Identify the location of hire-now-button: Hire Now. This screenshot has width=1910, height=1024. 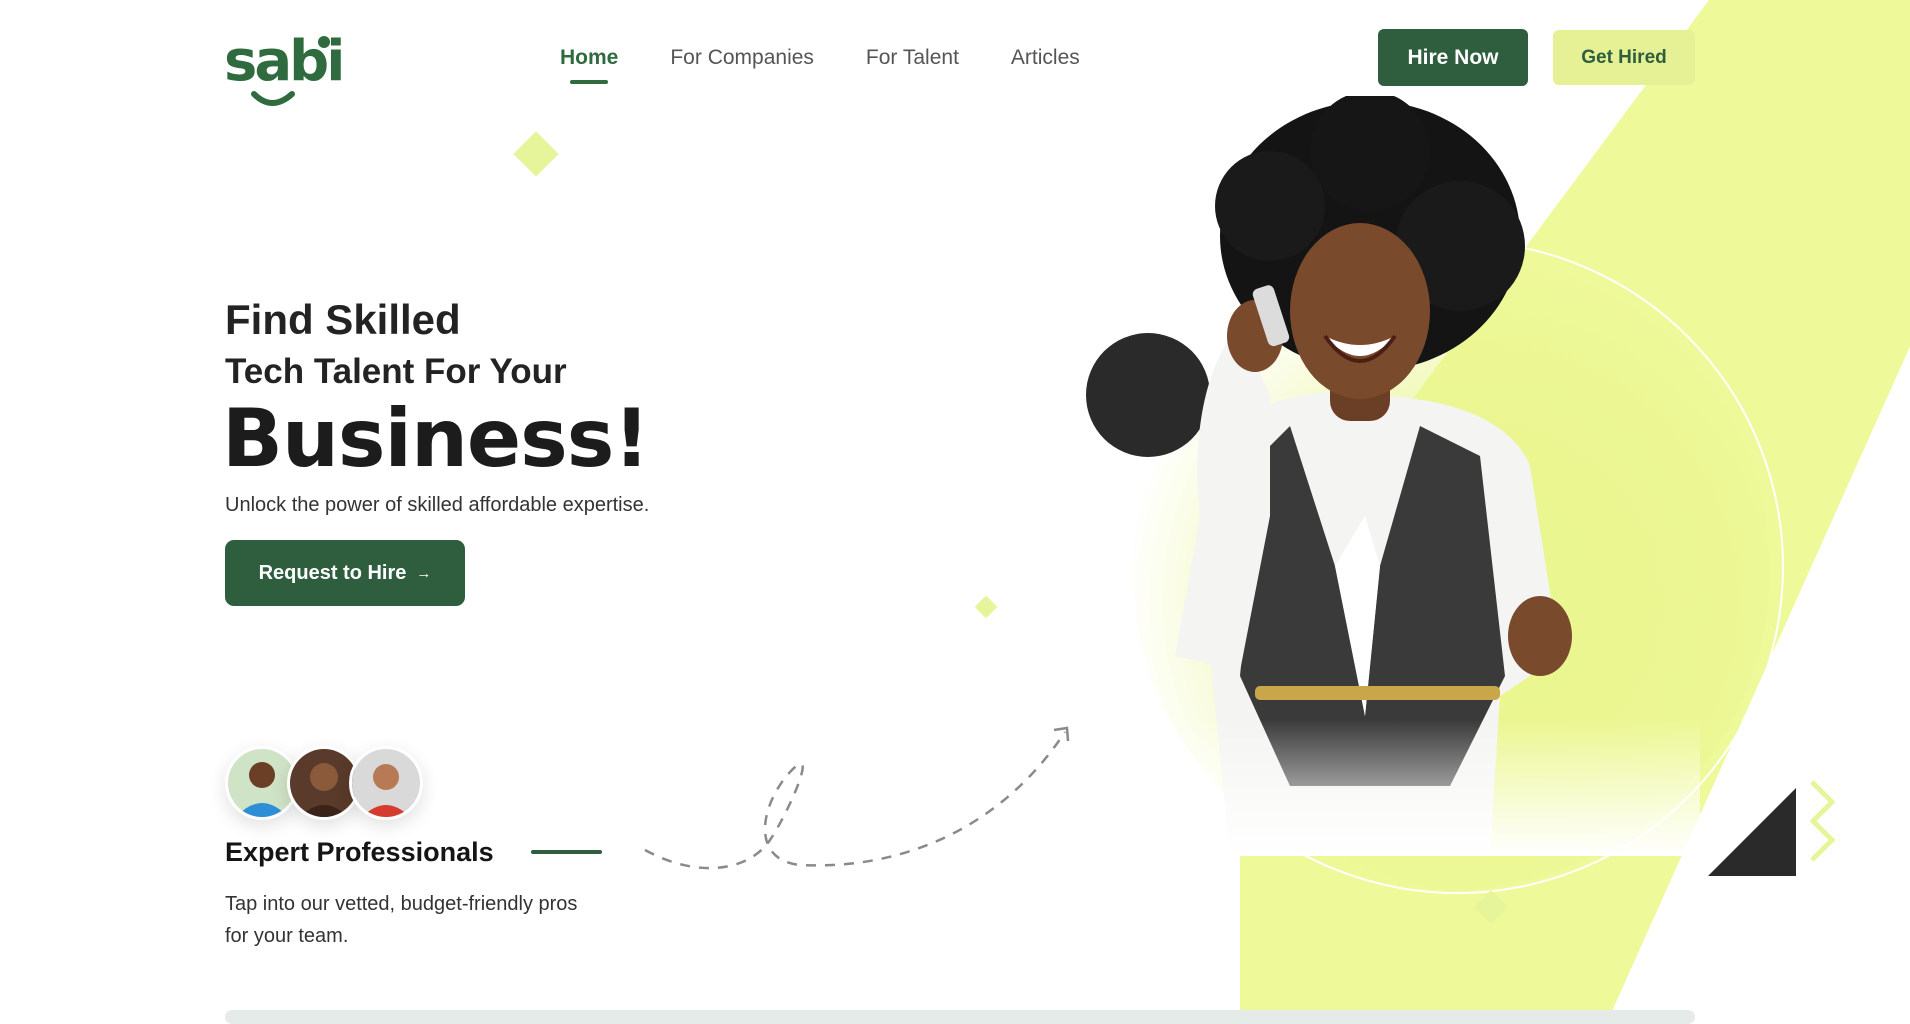
(1453, 57).